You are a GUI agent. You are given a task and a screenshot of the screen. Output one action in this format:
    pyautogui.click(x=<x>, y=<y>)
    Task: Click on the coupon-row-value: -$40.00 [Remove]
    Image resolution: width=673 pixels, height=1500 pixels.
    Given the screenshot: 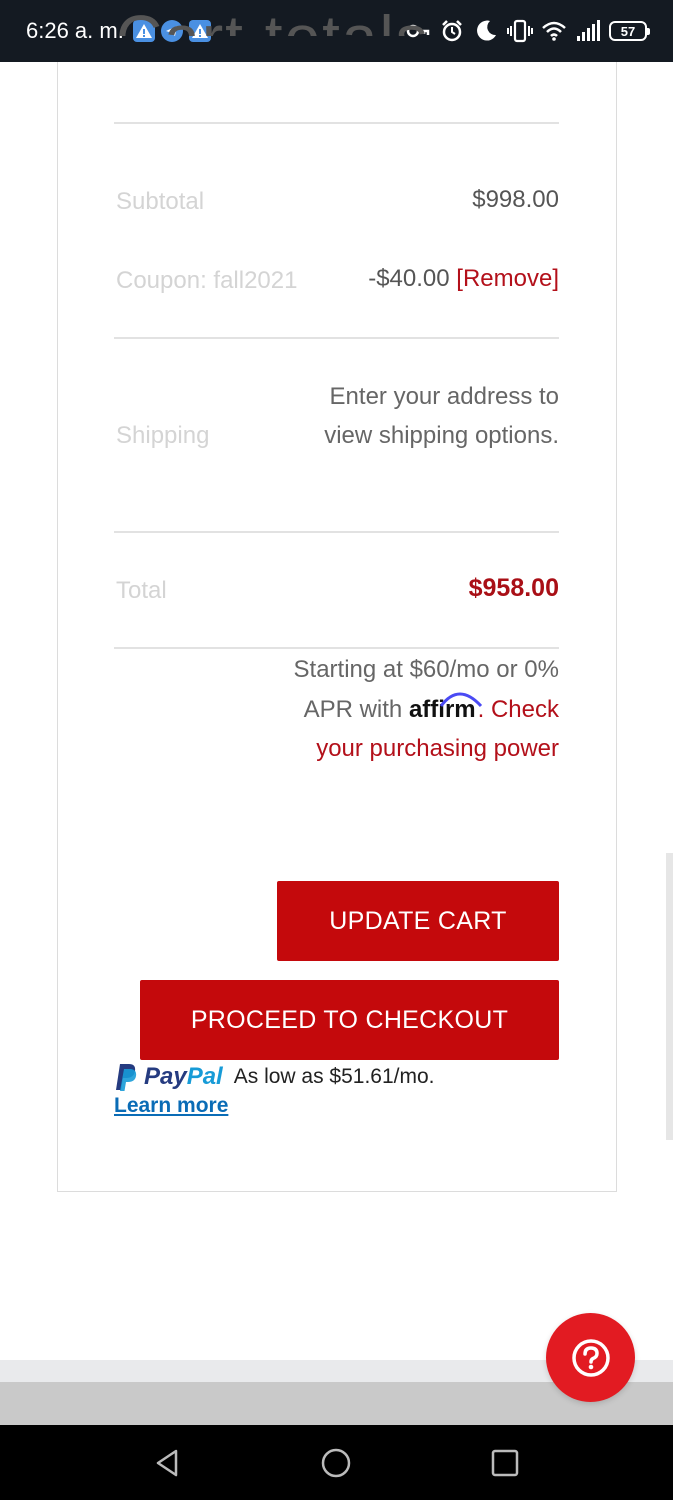 What is the action you would take?
    pyautogui.click(x=463, y=279)
    